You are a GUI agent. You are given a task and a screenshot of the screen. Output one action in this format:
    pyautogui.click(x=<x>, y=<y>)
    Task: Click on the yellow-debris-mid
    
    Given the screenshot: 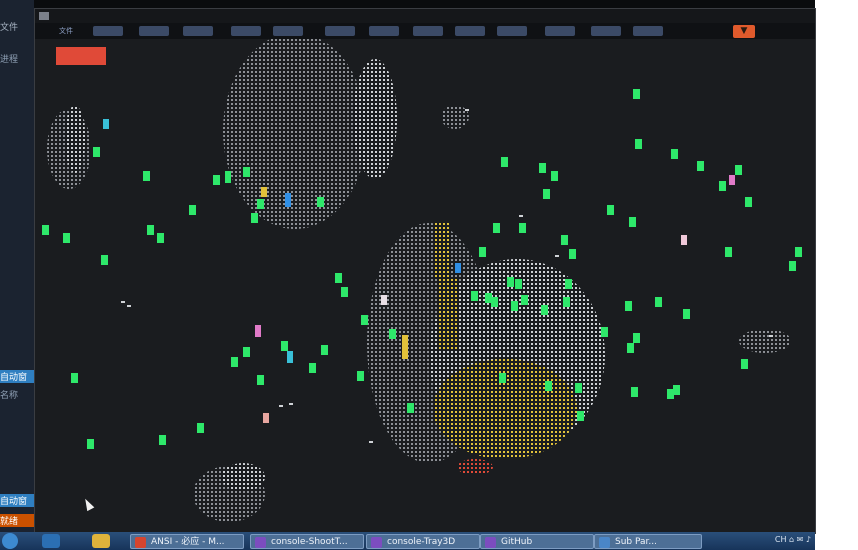 What is the action you would take?
    pyautogui.click(x=449, y=314)
    